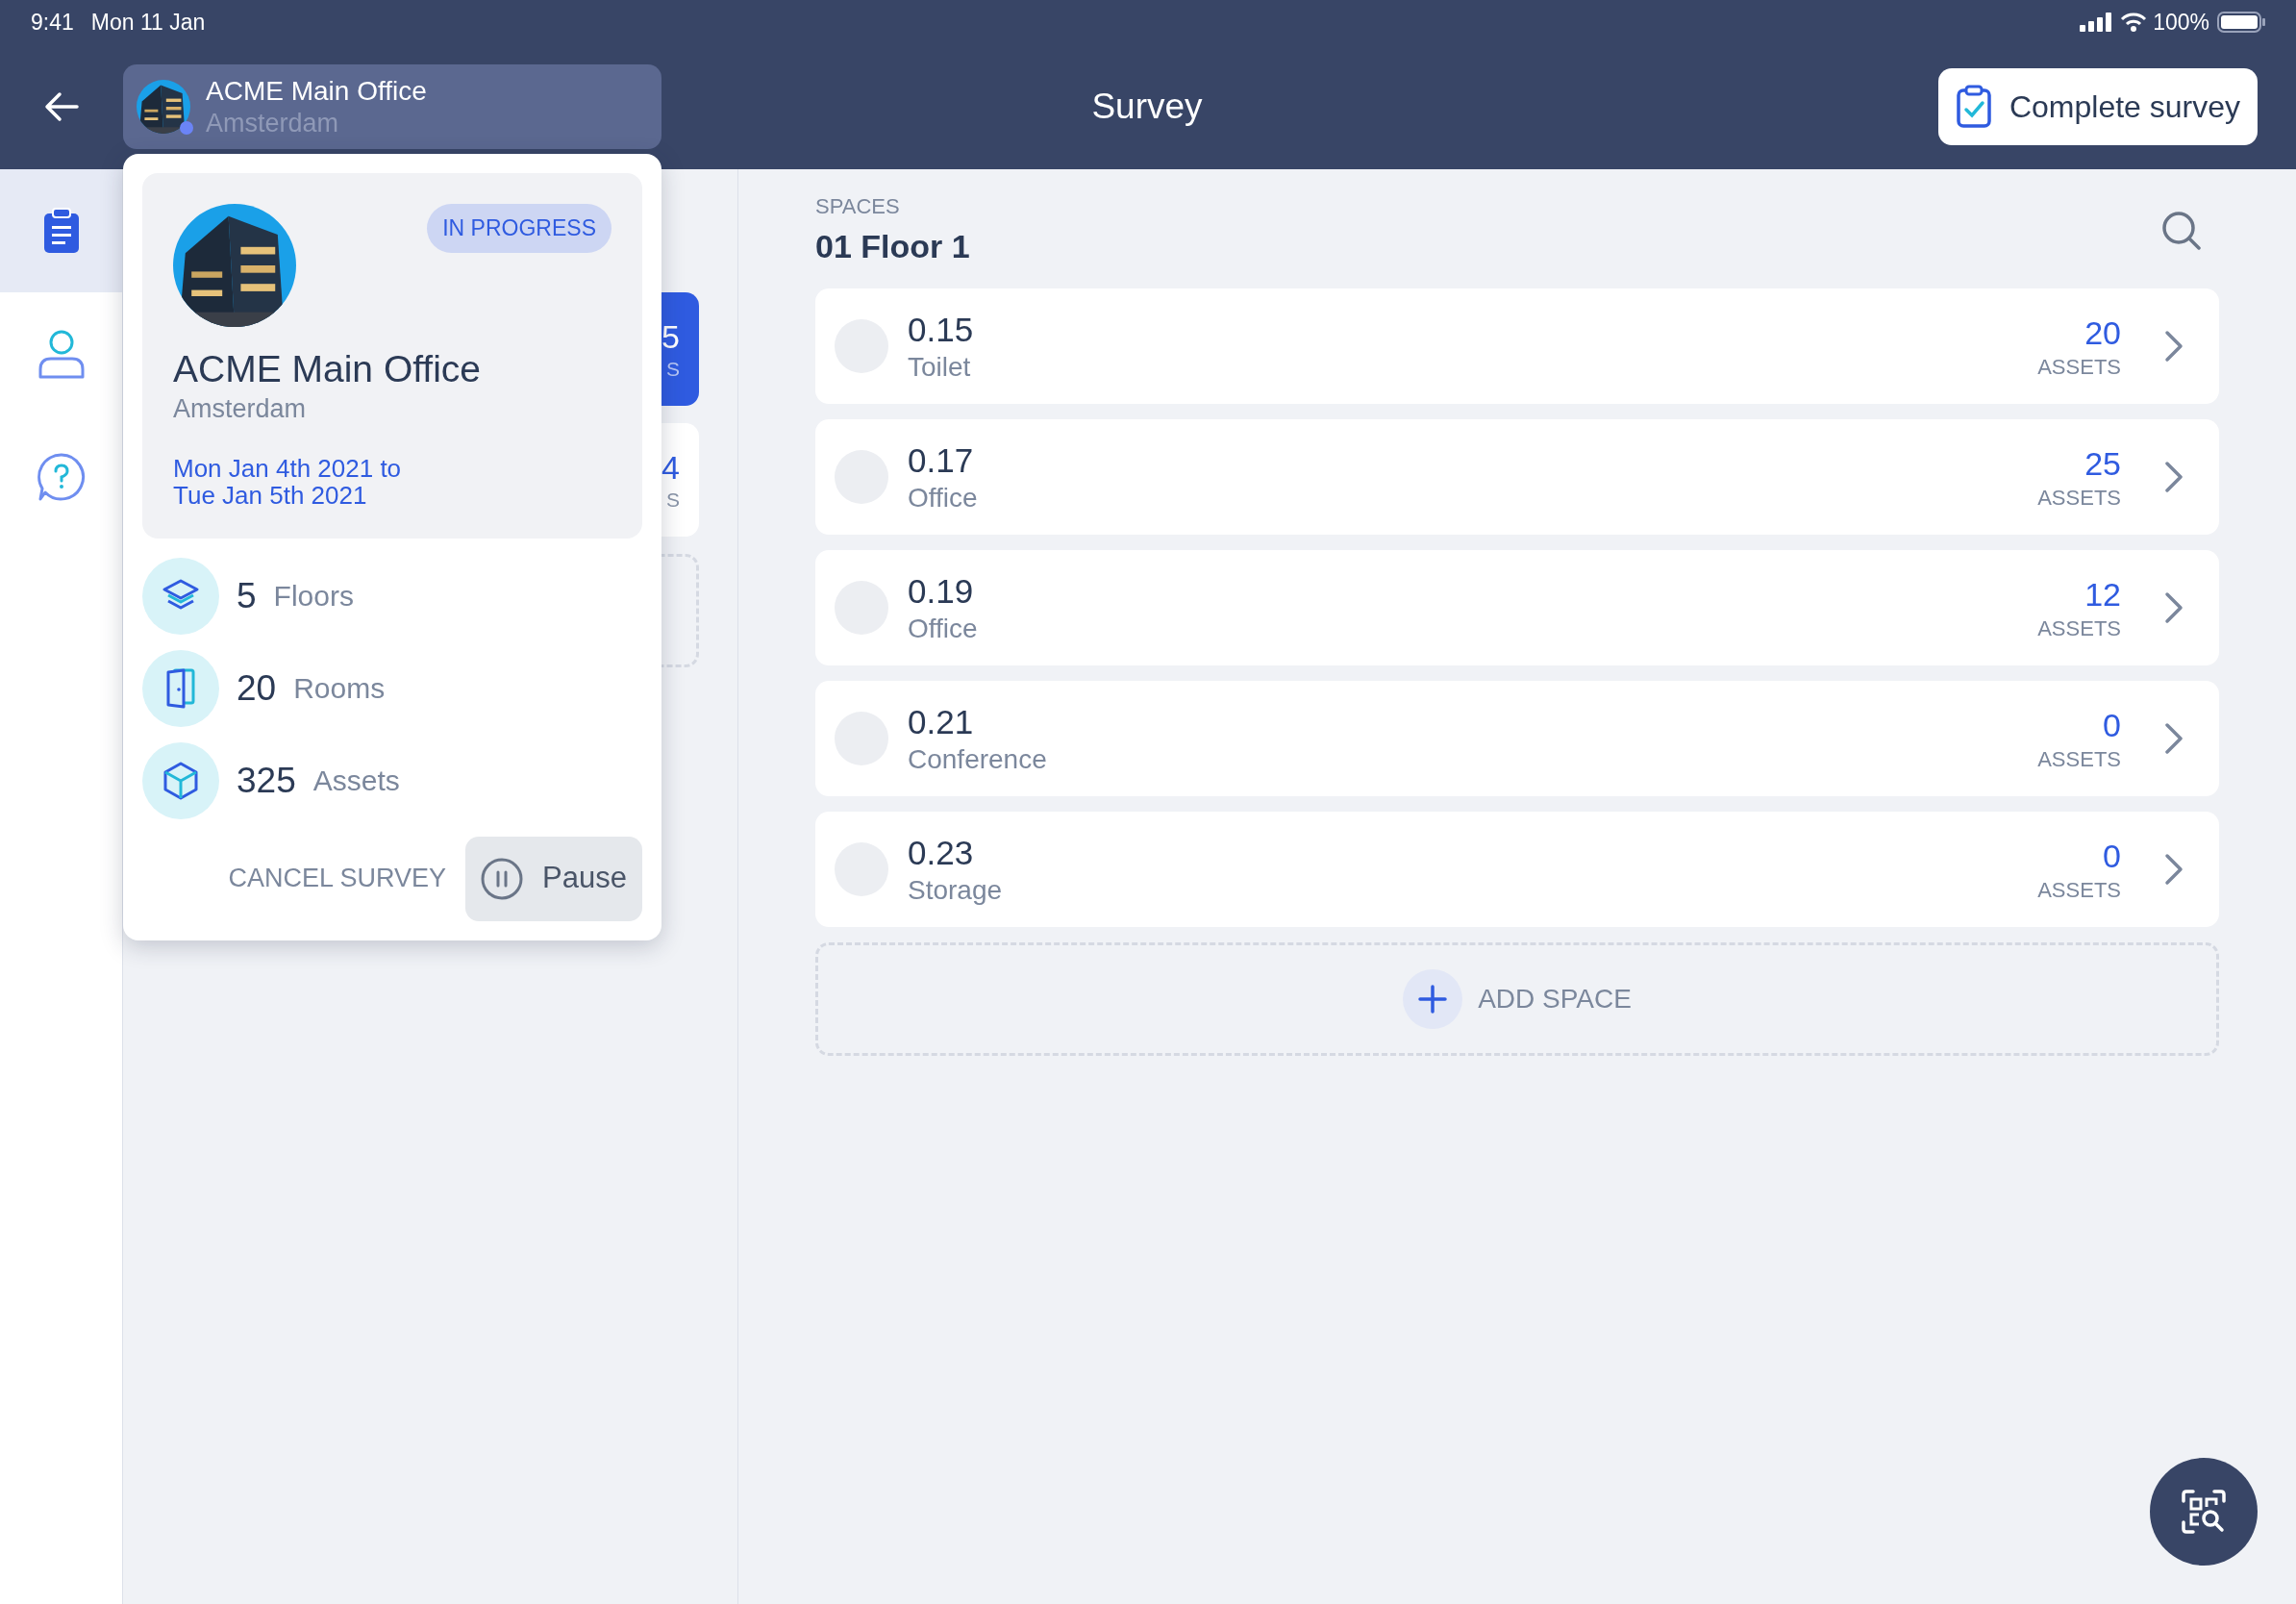  Describe the element at coordinates (553, 878) in the screenshot. I see `pause-button: Pause` at that location.